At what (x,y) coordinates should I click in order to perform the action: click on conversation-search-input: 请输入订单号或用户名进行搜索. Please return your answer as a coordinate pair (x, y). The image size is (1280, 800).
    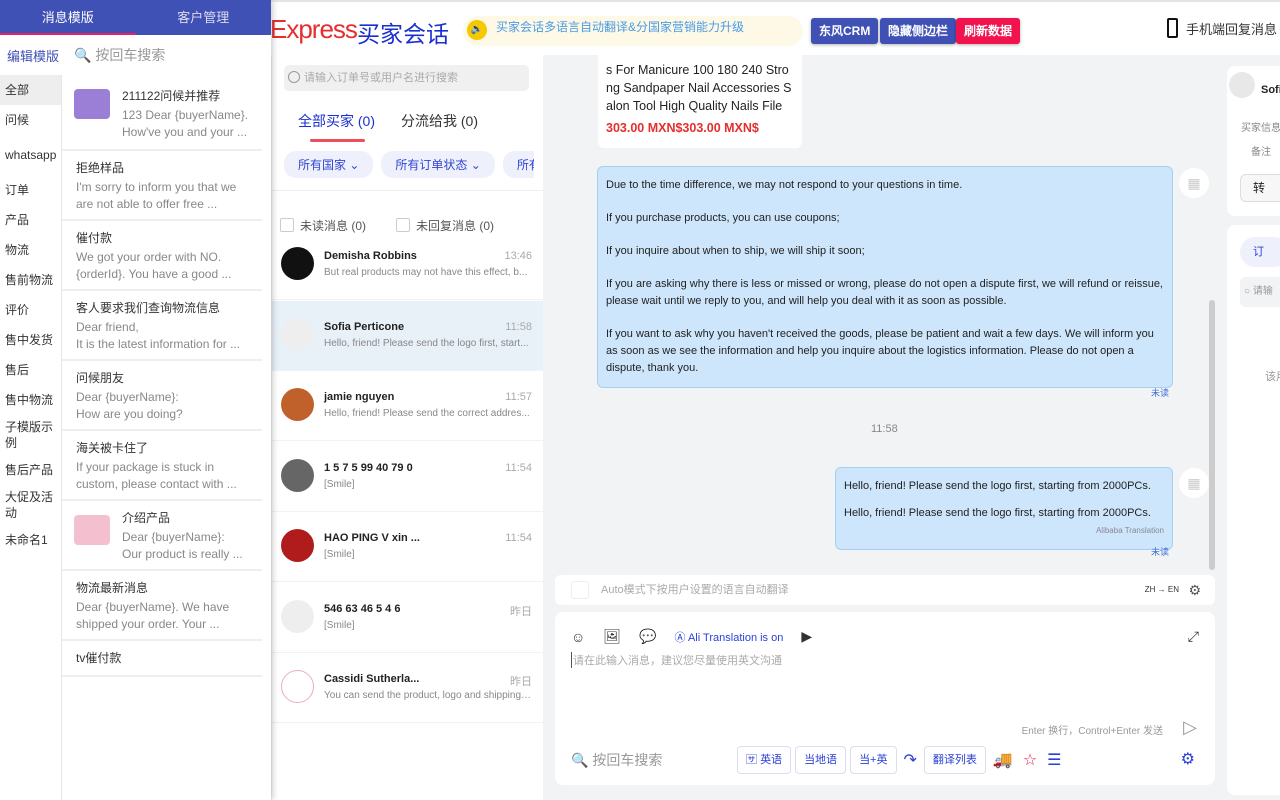
    Looking at the image, I should click on (406, 78).